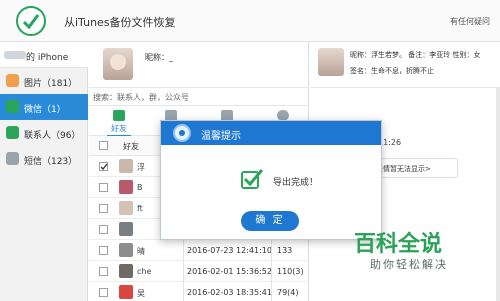  What do you see at coordinates (229, 271) in the screenshot?
I see `last-message-date: 2016-02-01 15:36:52` at bounding box center [229, 271].